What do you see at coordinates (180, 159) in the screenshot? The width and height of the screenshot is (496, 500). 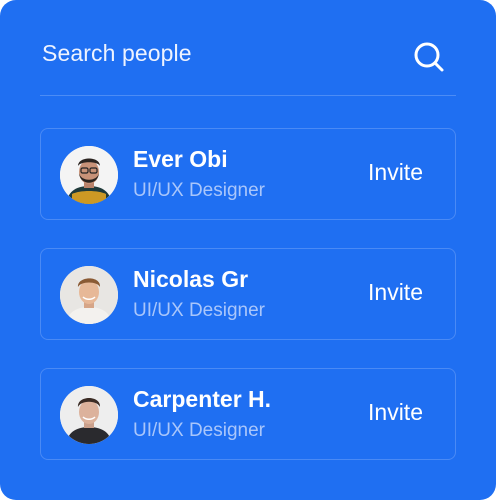 I see `person-name: Ever Obi` at bounding box center [180, 159].